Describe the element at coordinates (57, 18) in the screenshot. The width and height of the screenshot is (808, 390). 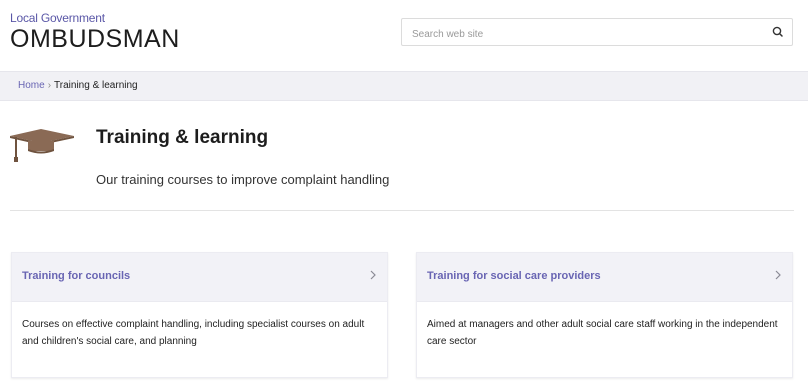
I see `logo-subtitle: Local Government` at that location.